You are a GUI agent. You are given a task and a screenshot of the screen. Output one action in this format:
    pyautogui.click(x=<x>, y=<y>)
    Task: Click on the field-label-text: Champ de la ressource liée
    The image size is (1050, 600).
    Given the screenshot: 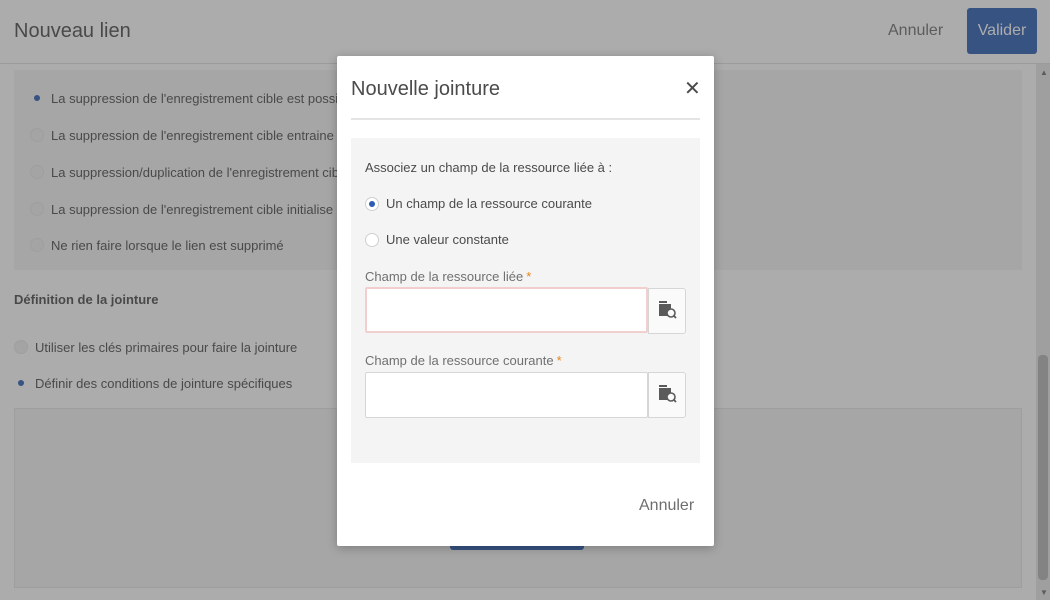 What is the action you would take?
    pyautogui.click(x=444, y=276)
    